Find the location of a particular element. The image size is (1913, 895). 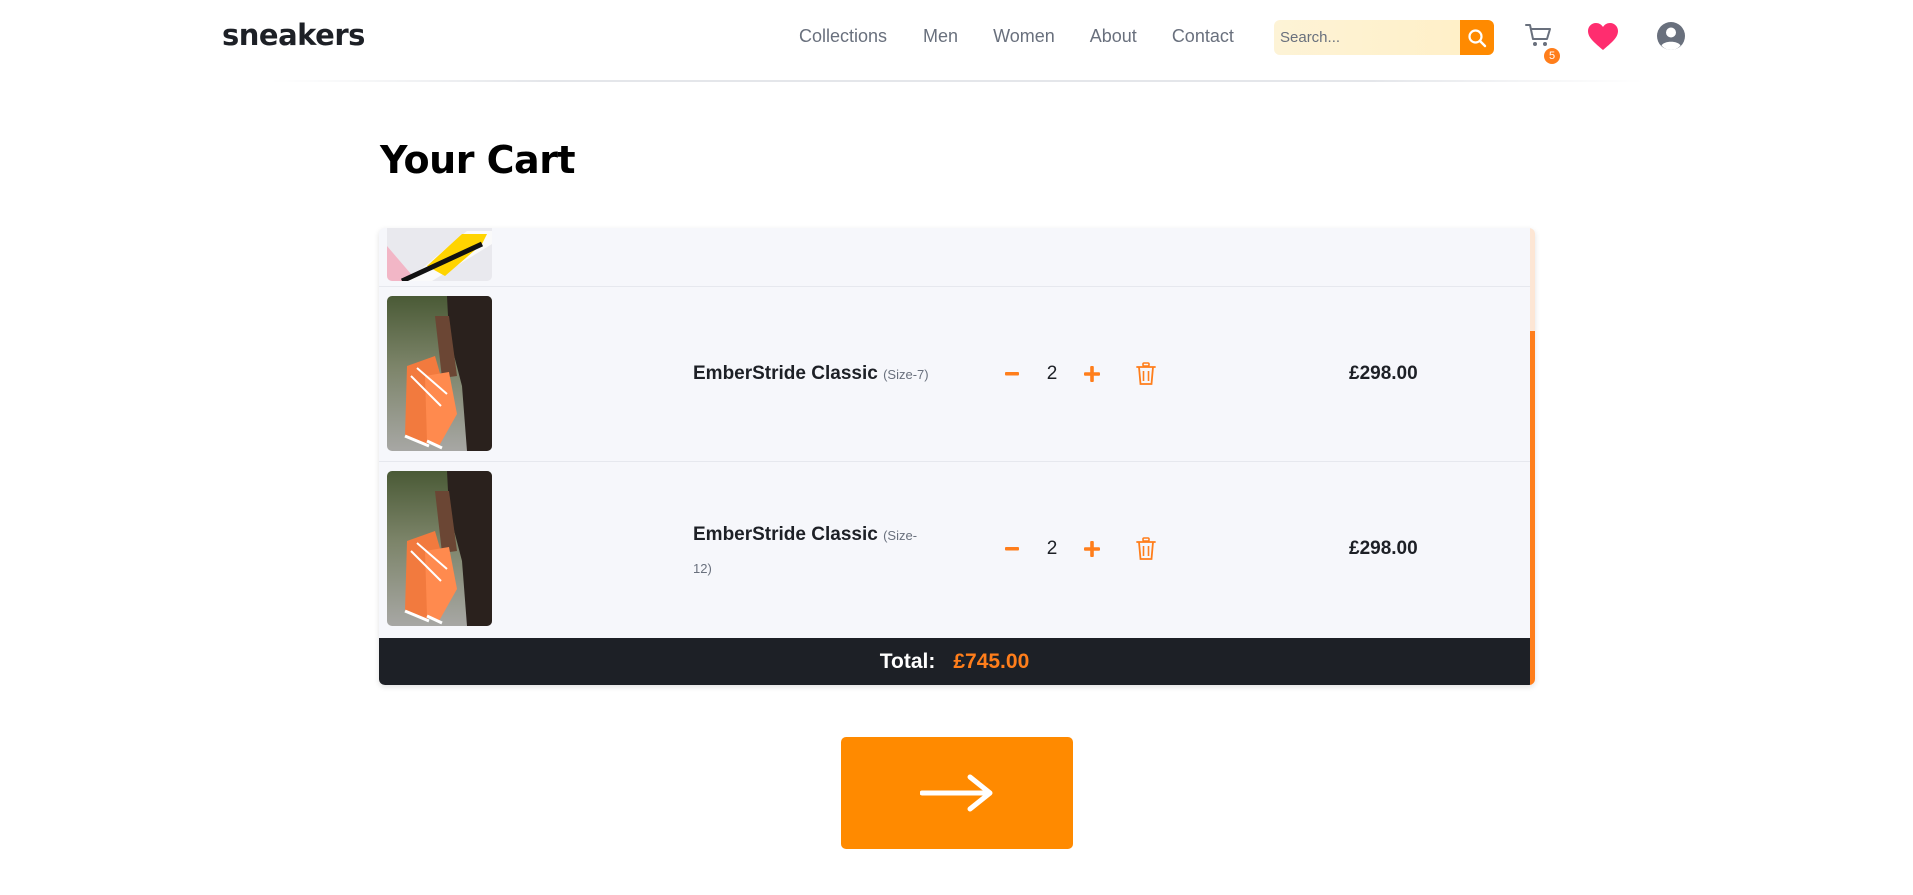

product-size: (Size-7) is located at coordinates (906, 374).